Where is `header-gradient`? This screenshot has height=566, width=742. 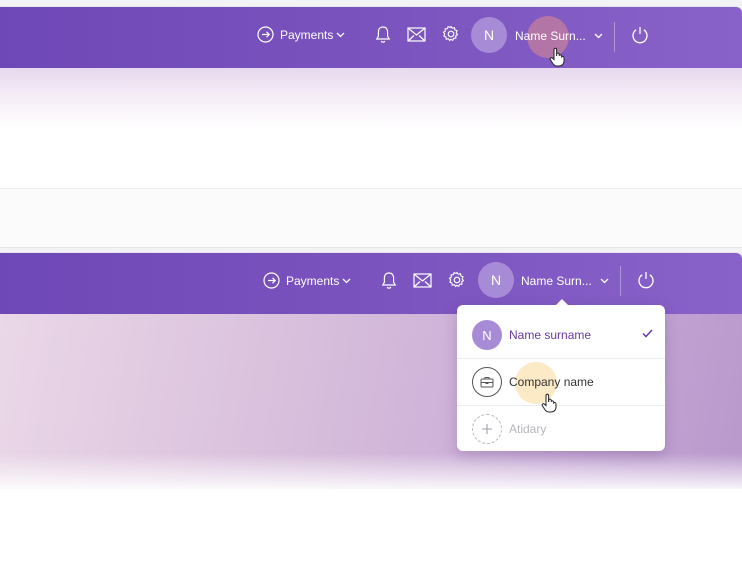 header-gradient is located at coordinates (371, 98).